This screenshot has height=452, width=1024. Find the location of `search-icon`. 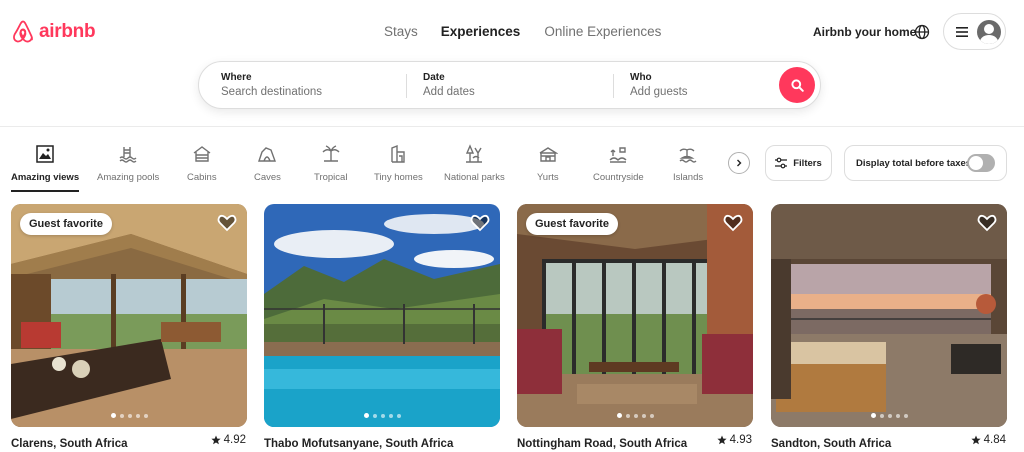

search-icon is located at coordinates (797, 85).